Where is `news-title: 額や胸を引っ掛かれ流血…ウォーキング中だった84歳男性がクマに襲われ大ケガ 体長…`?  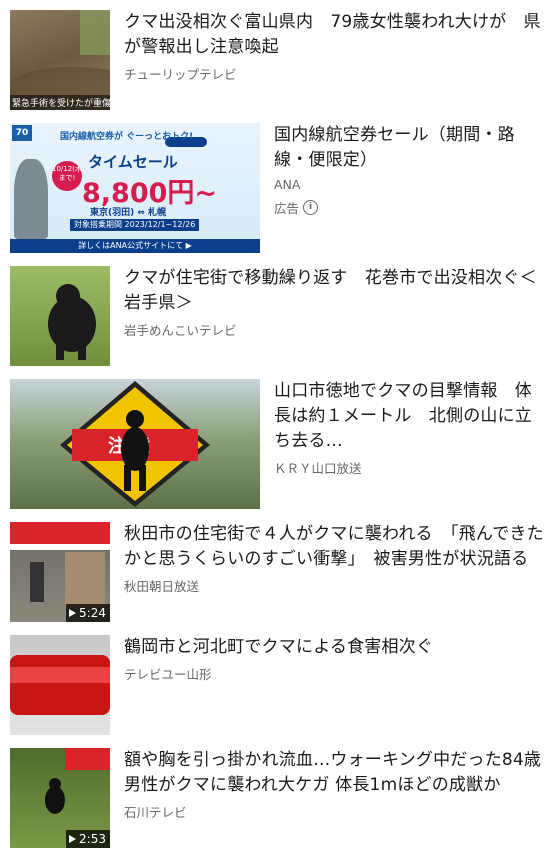 news-title: 額や胸を引っ掛かれ流血…ウォーキング中だった84歳男性がクマに襲われ大ケガ 体長… is located at coordinates (336, 773).